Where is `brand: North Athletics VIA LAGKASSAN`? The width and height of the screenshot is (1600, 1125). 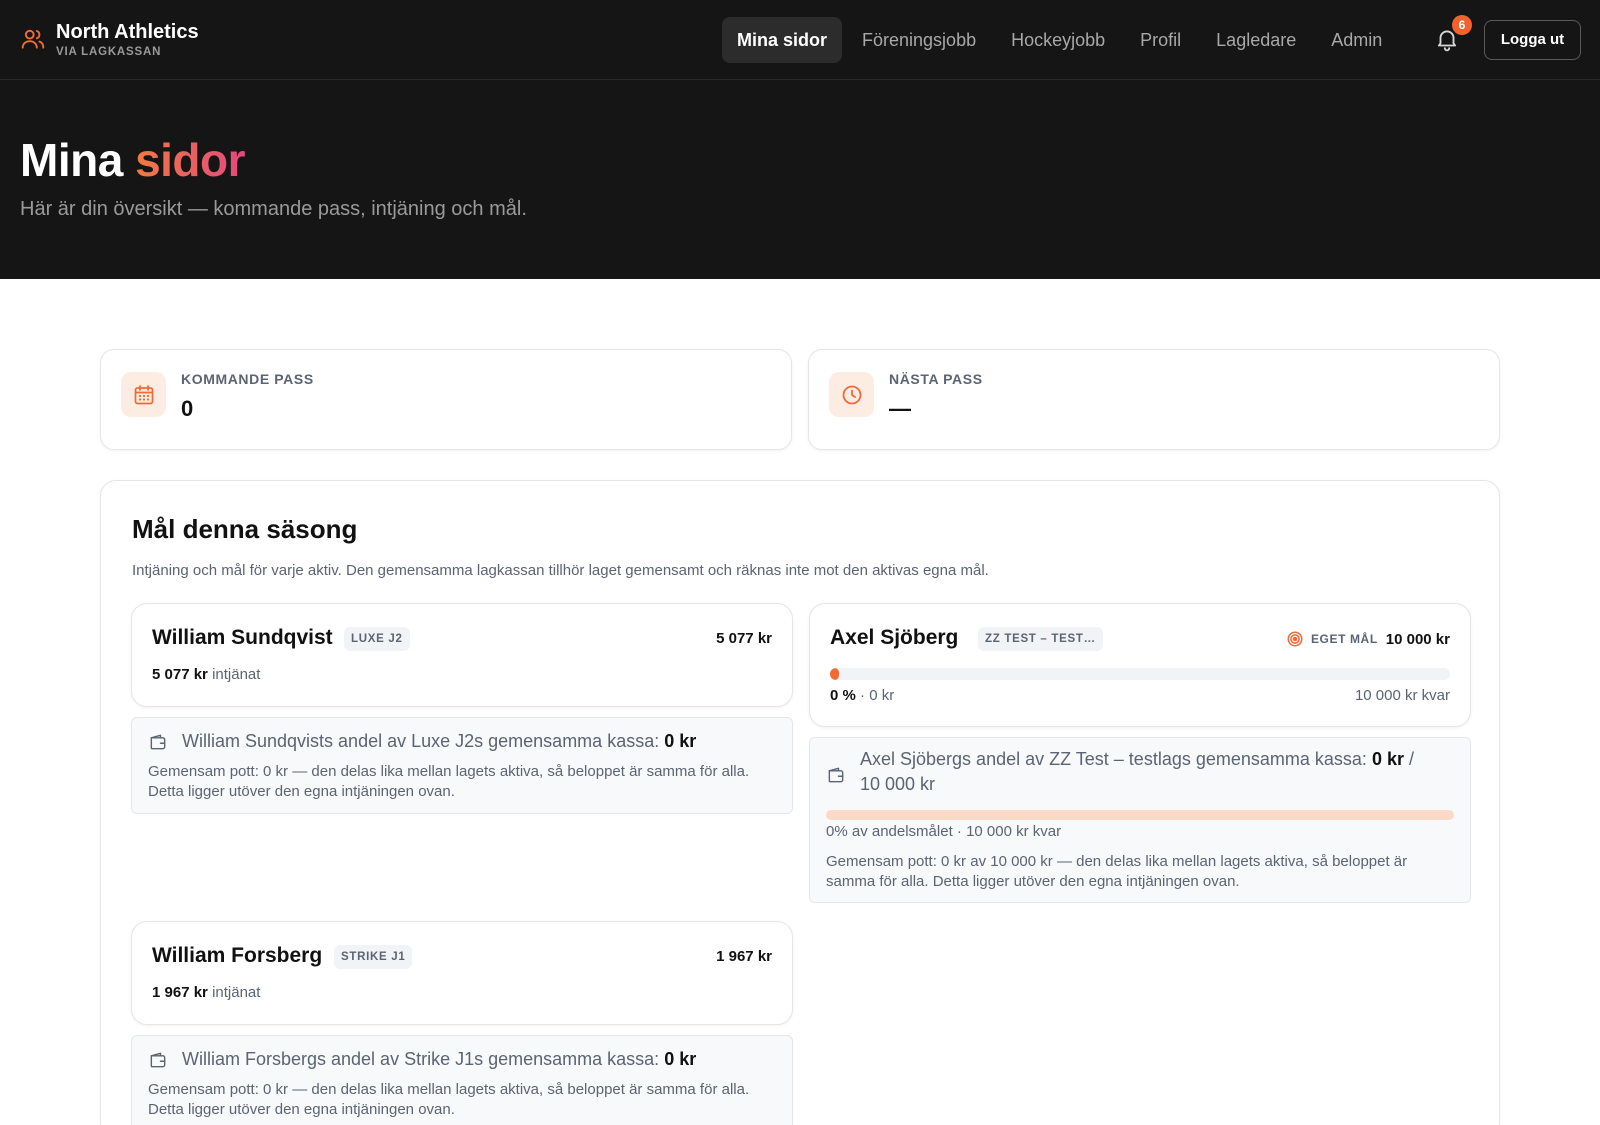
brand: North Athletics VIA LAGKASSAN is located at coordinates (109, 39).